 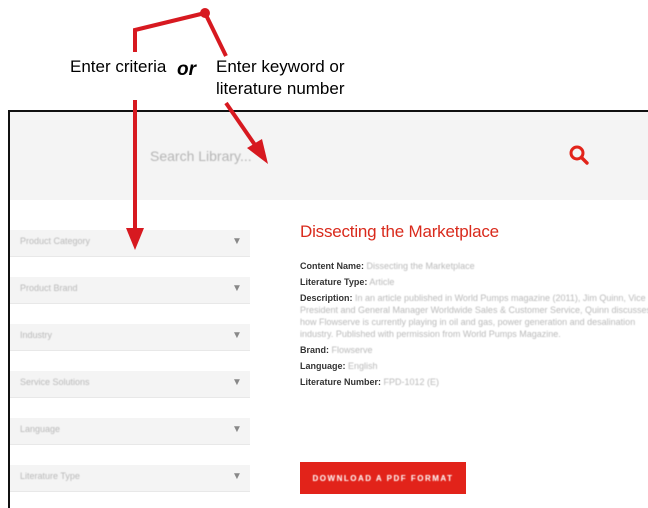 I want to click on filter-literature-type: Literature Type ▼, so click(x=130, y=478).